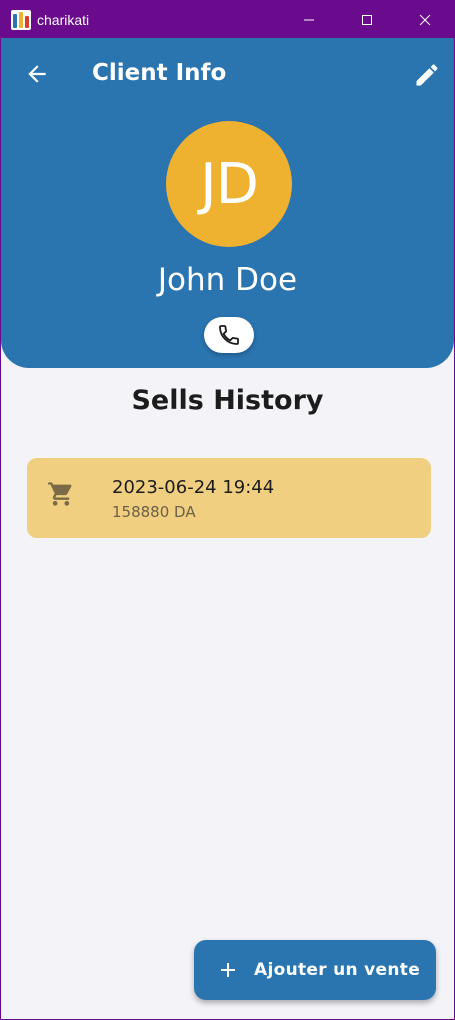 Image resolution: width=455 pixels, height=1020 pixels. Describe the element at coordinates (154, 512) in the screenshot. I see `sale-amount: 158880 DA` at that location.